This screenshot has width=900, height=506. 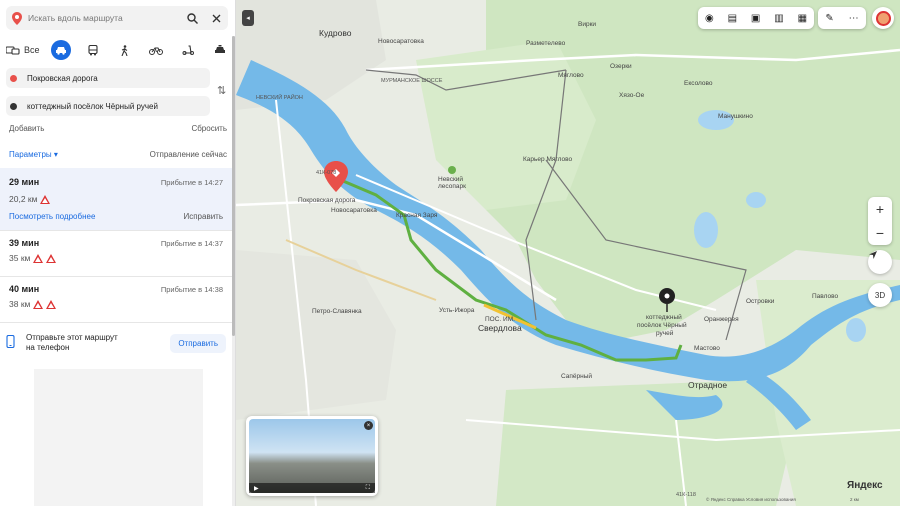 What do you see at coordinates (337, 311) in the screenshot?
I see `map-label-petro-slavyanka: Петро-Славянка` at bounding box center [337, 311].